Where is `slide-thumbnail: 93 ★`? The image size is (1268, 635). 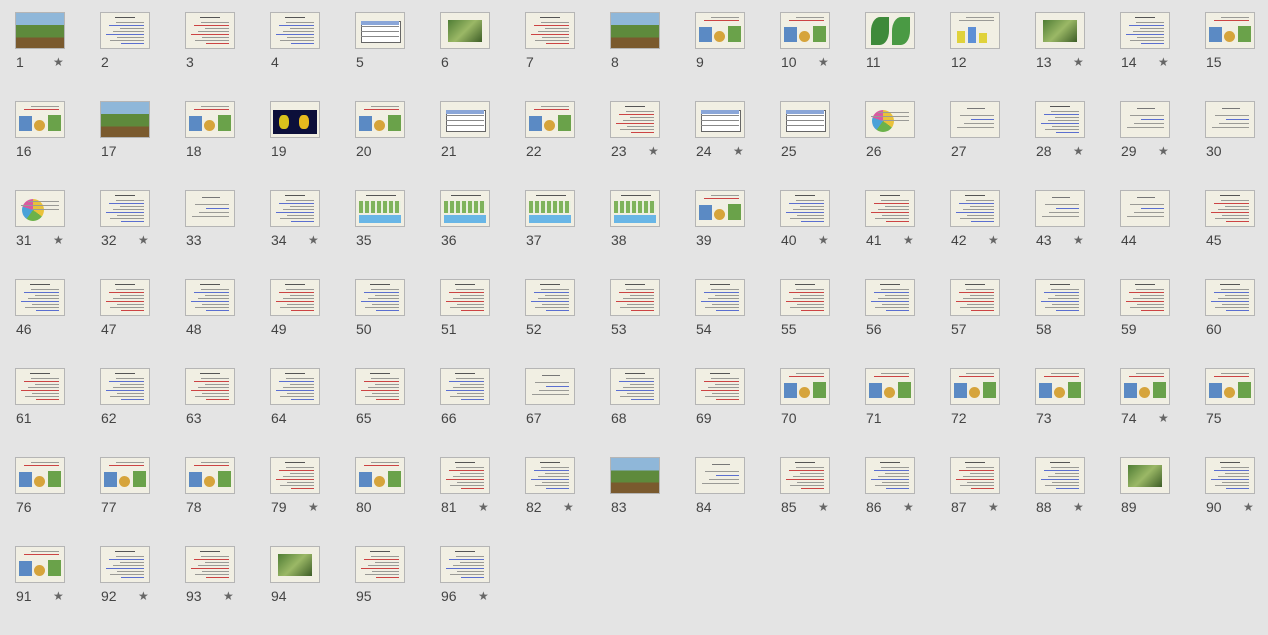
slide-thumbnail: 93 ★ is located at coordinates (227, 590).